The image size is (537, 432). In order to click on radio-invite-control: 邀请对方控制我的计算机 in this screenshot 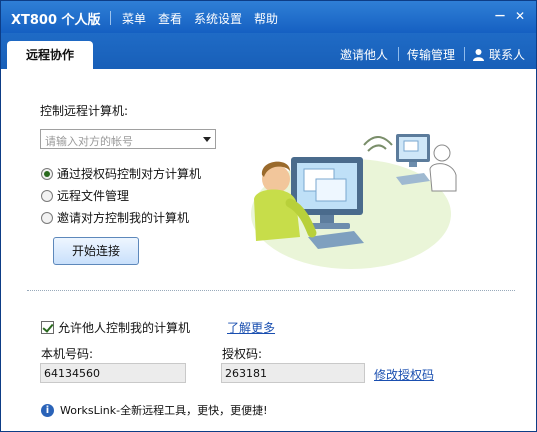, I will do `click(115, 217)`.